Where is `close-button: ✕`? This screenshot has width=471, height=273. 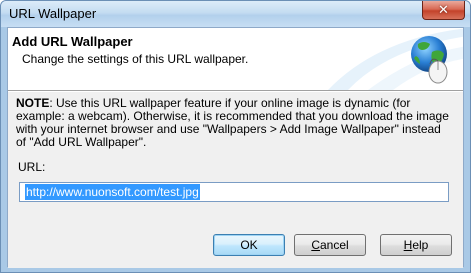 close-button: ✕ is located at coordinates (443, 10).